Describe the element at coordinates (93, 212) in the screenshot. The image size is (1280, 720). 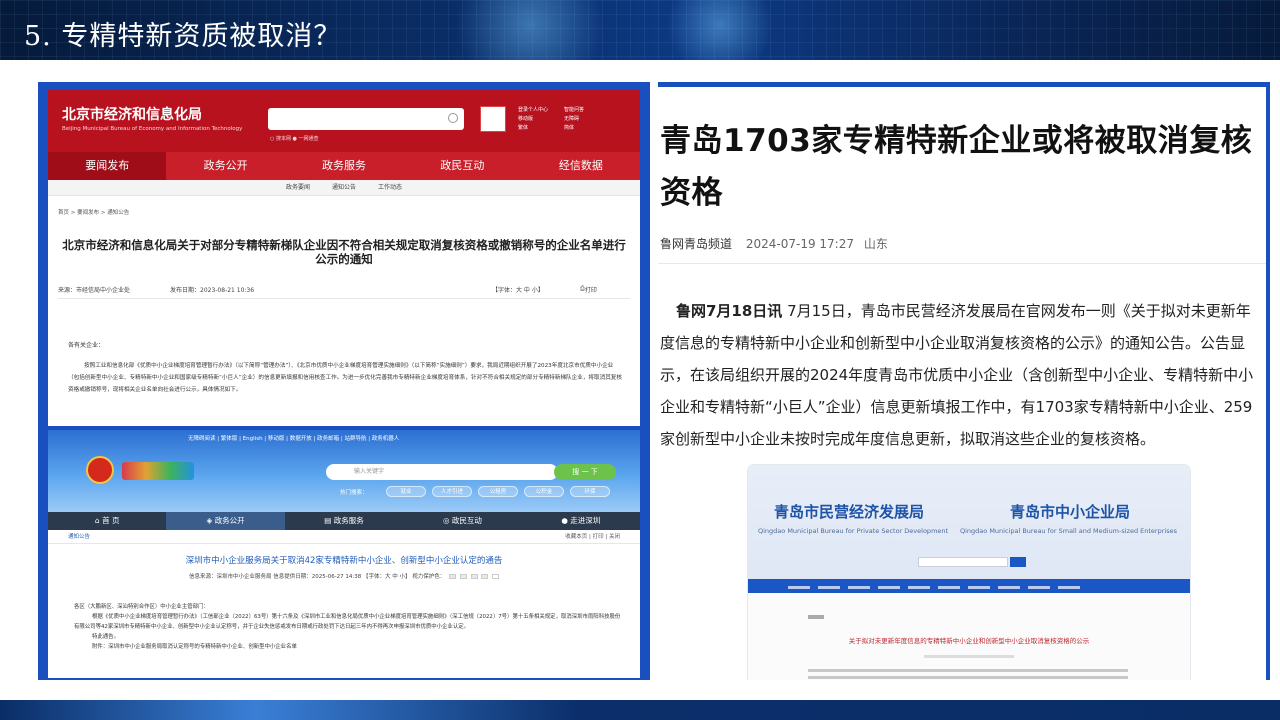
I see `breadcrumb: 首页 > 要闻发布 > 通知公告` at that location.